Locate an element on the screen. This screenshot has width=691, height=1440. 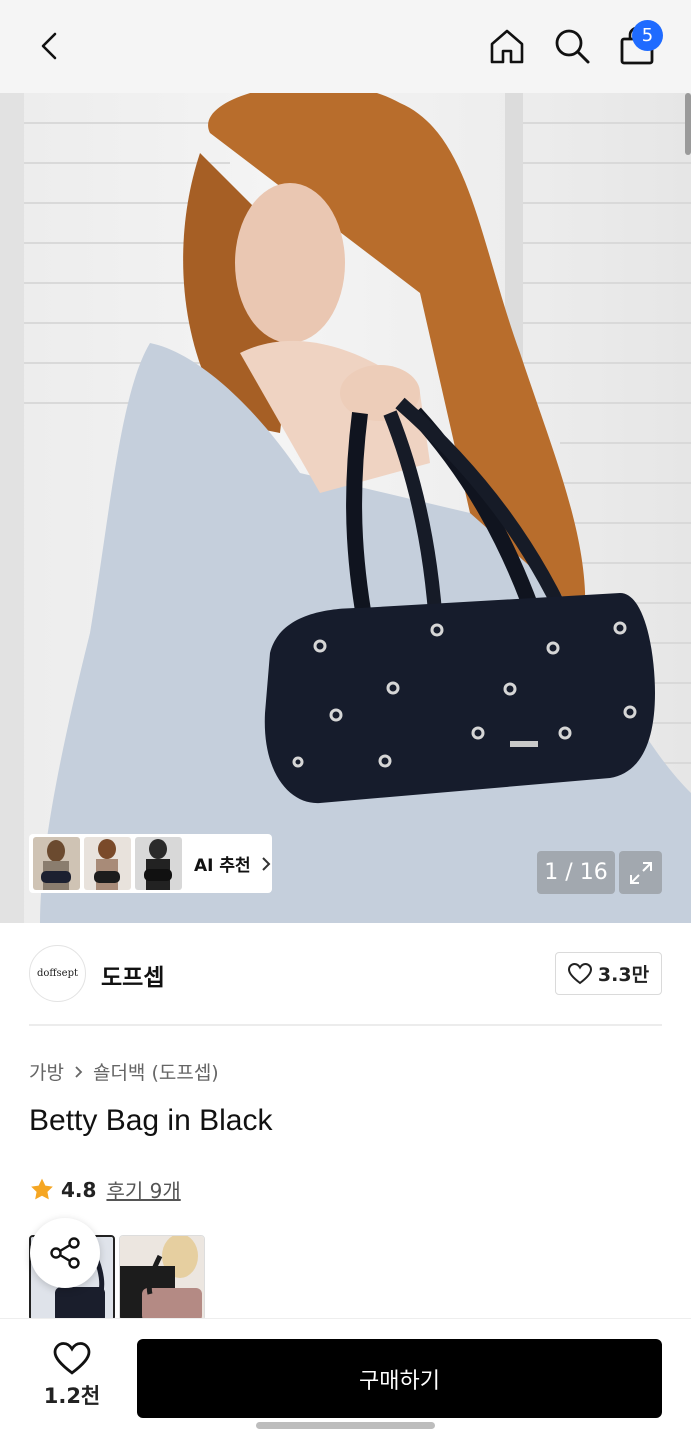
home-icon is located at coordinates (507, 46).